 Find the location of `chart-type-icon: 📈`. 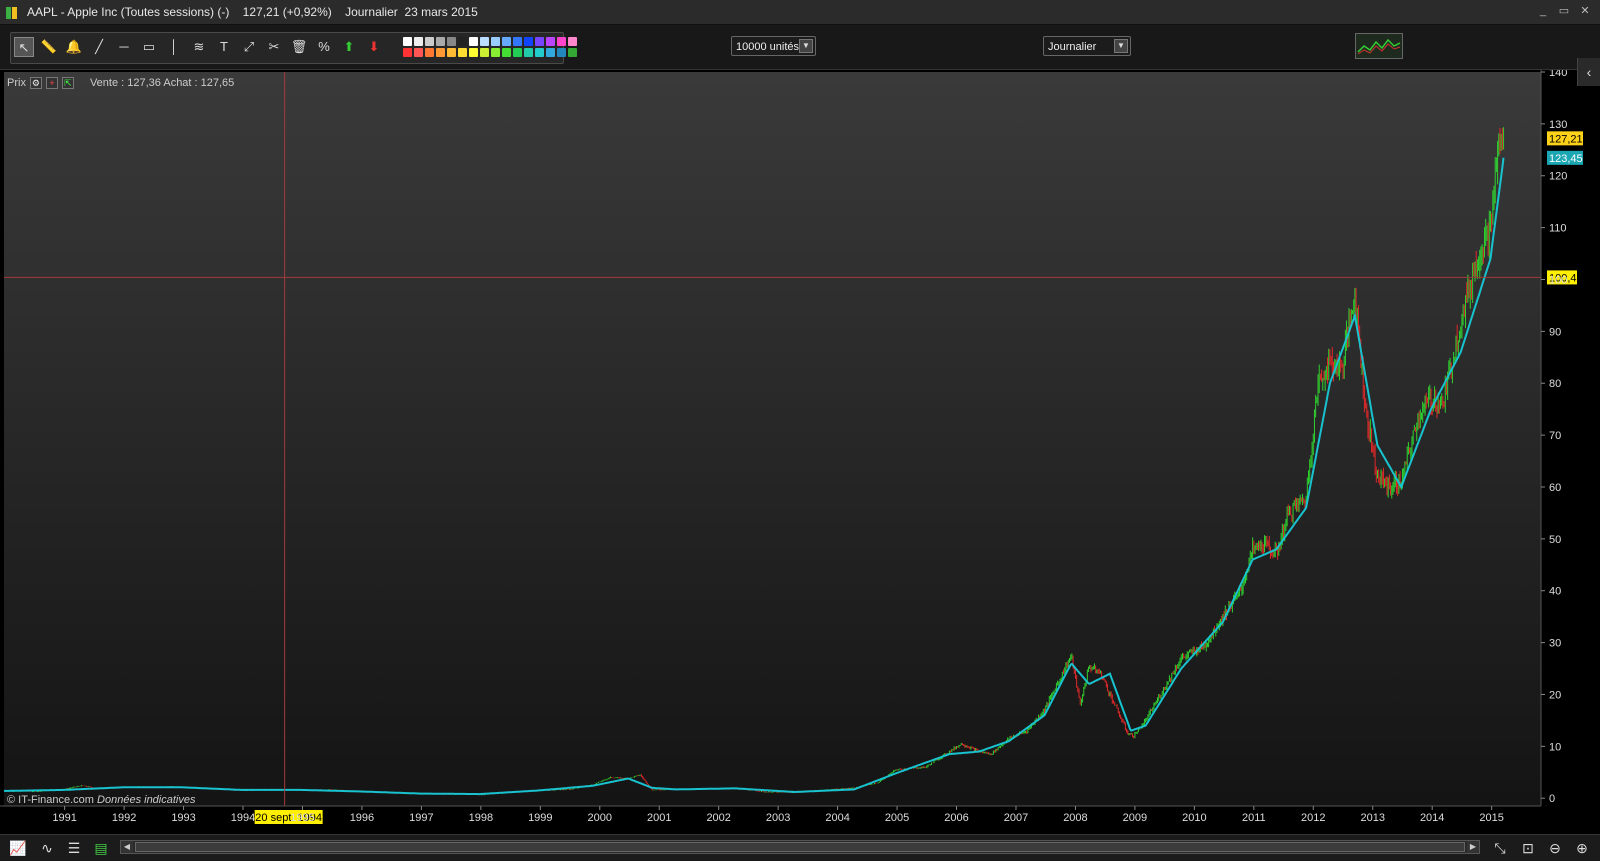

chart-type-icon: 📈 is located at coordinates (18, 848).